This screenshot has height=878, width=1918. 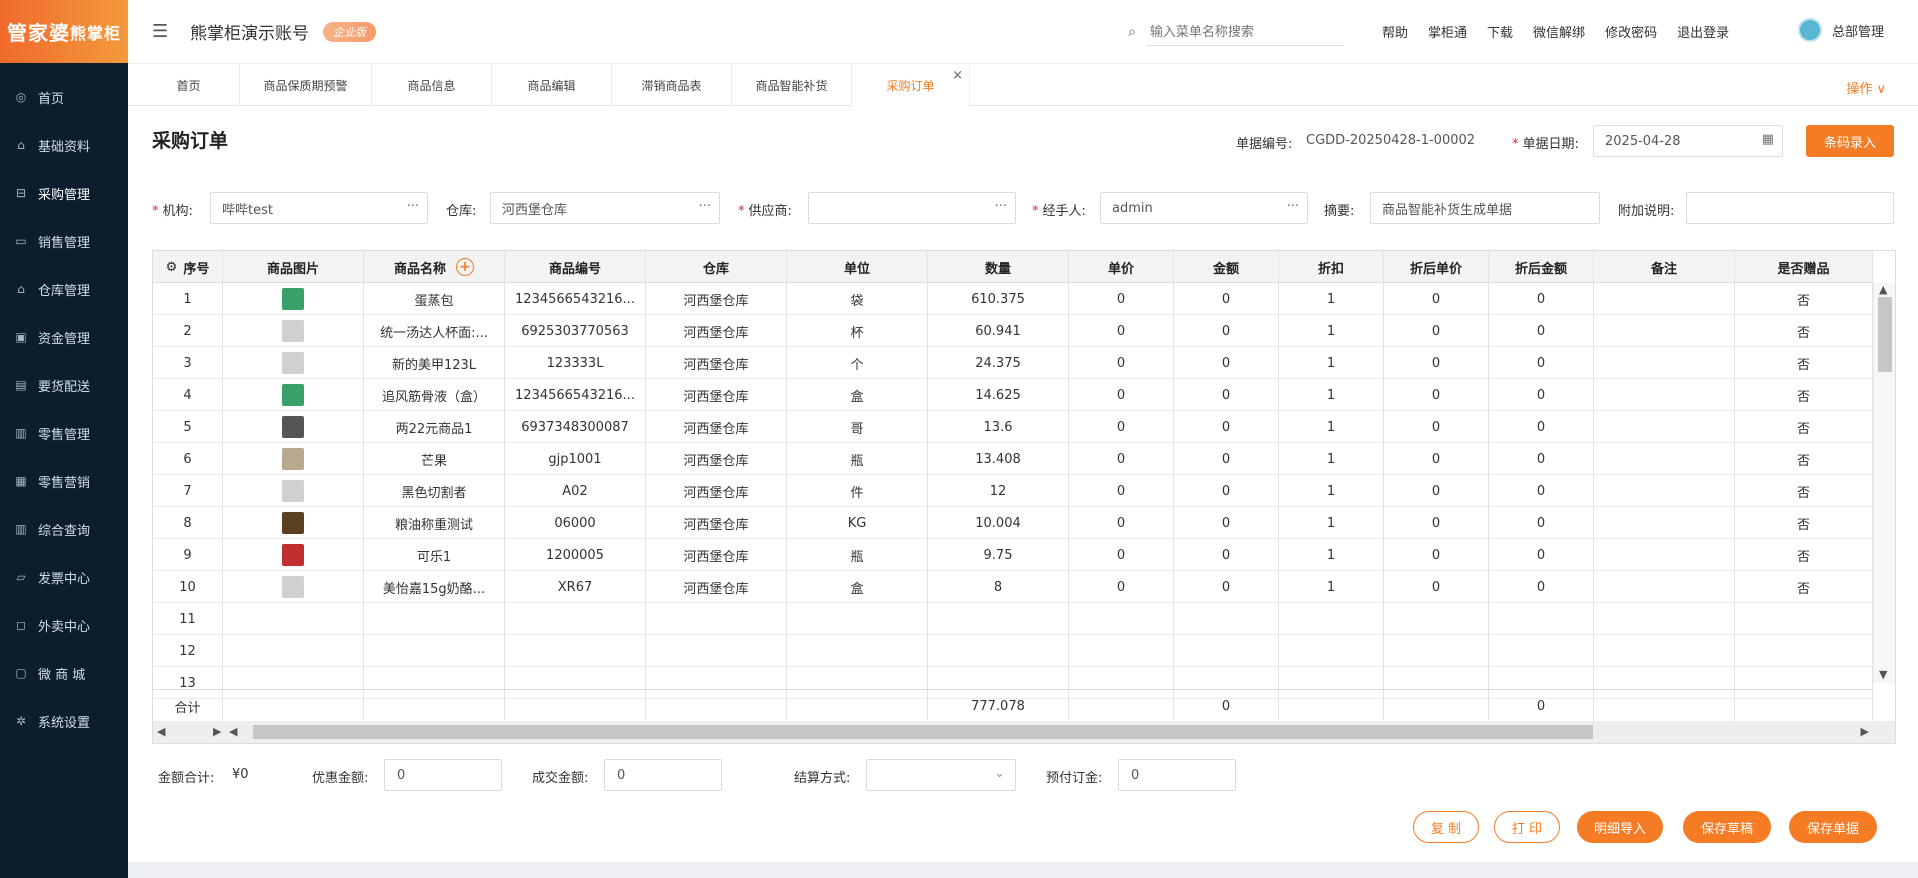 I want to click on column-header: 单位, so click(x=857, y=267).